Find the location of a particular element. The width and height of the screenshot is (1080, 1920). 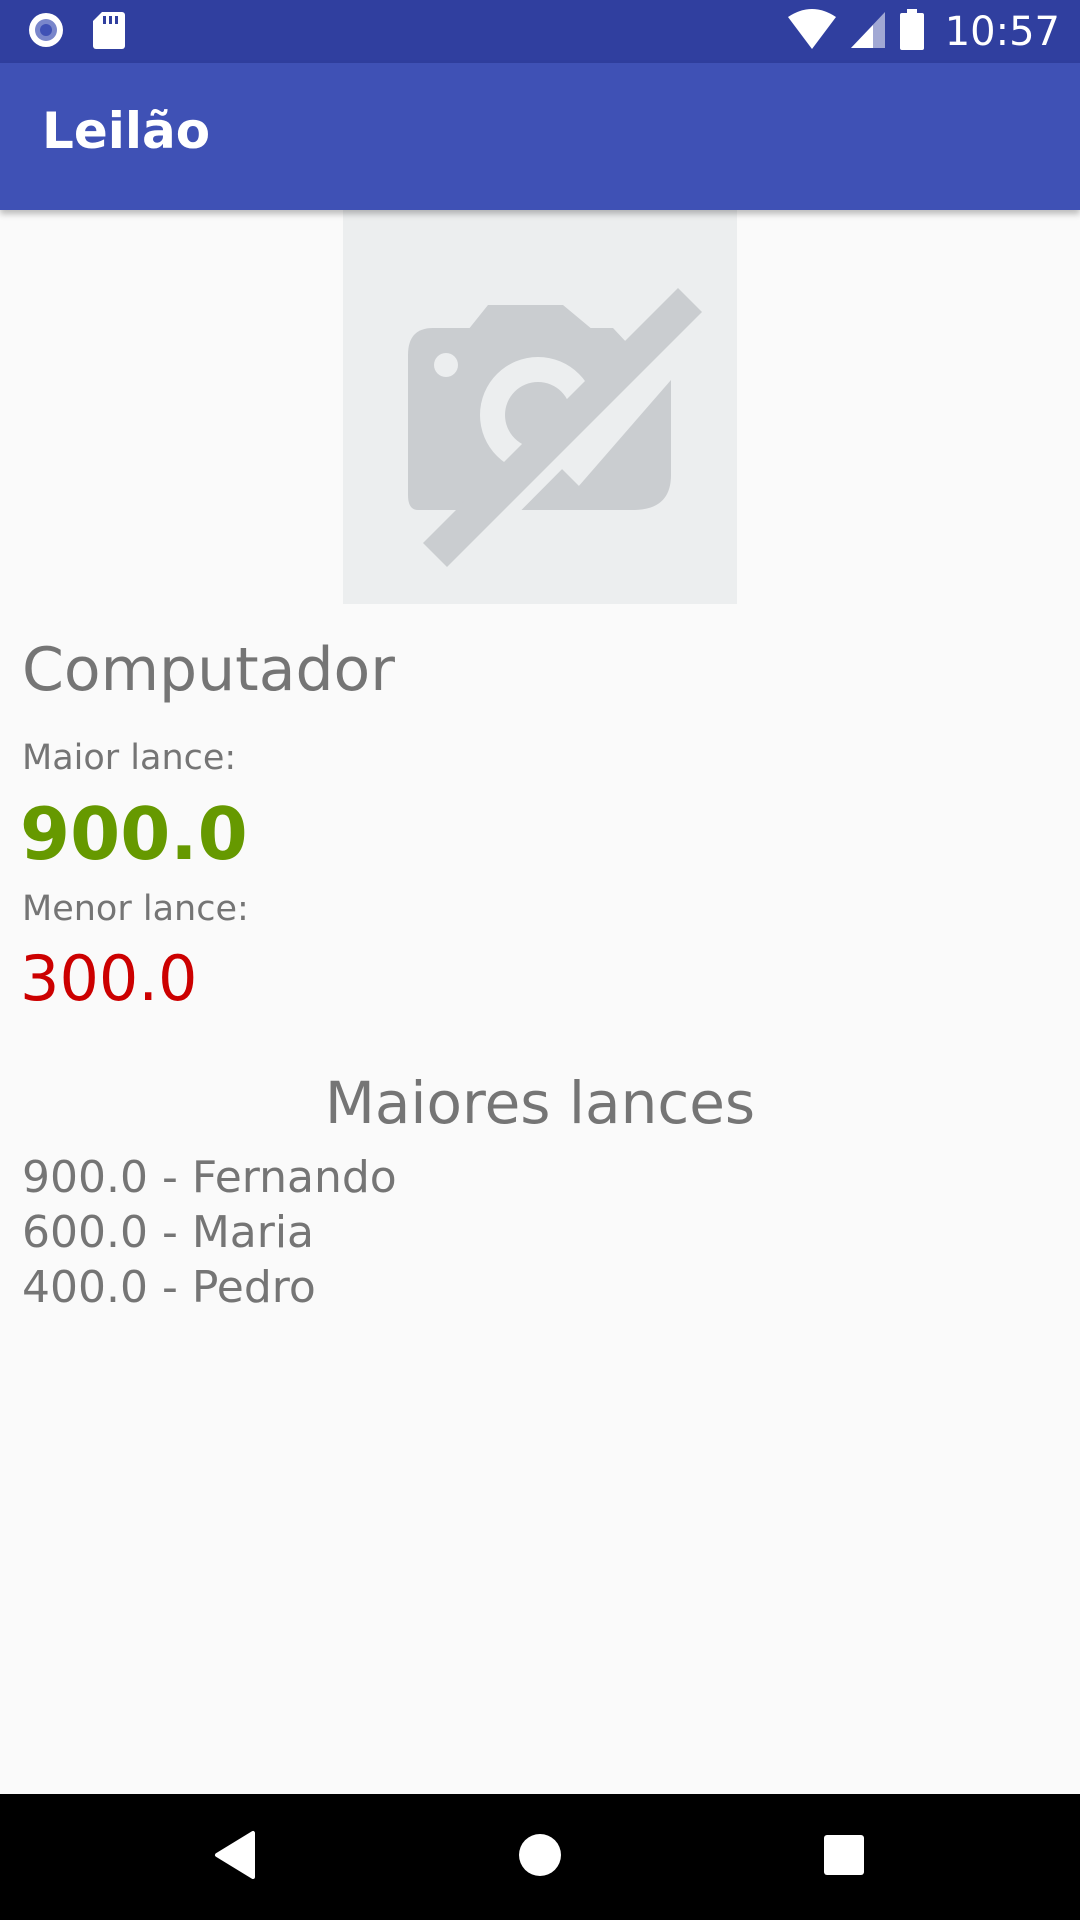

no-photo-icon is located at coordinates (540, 448).